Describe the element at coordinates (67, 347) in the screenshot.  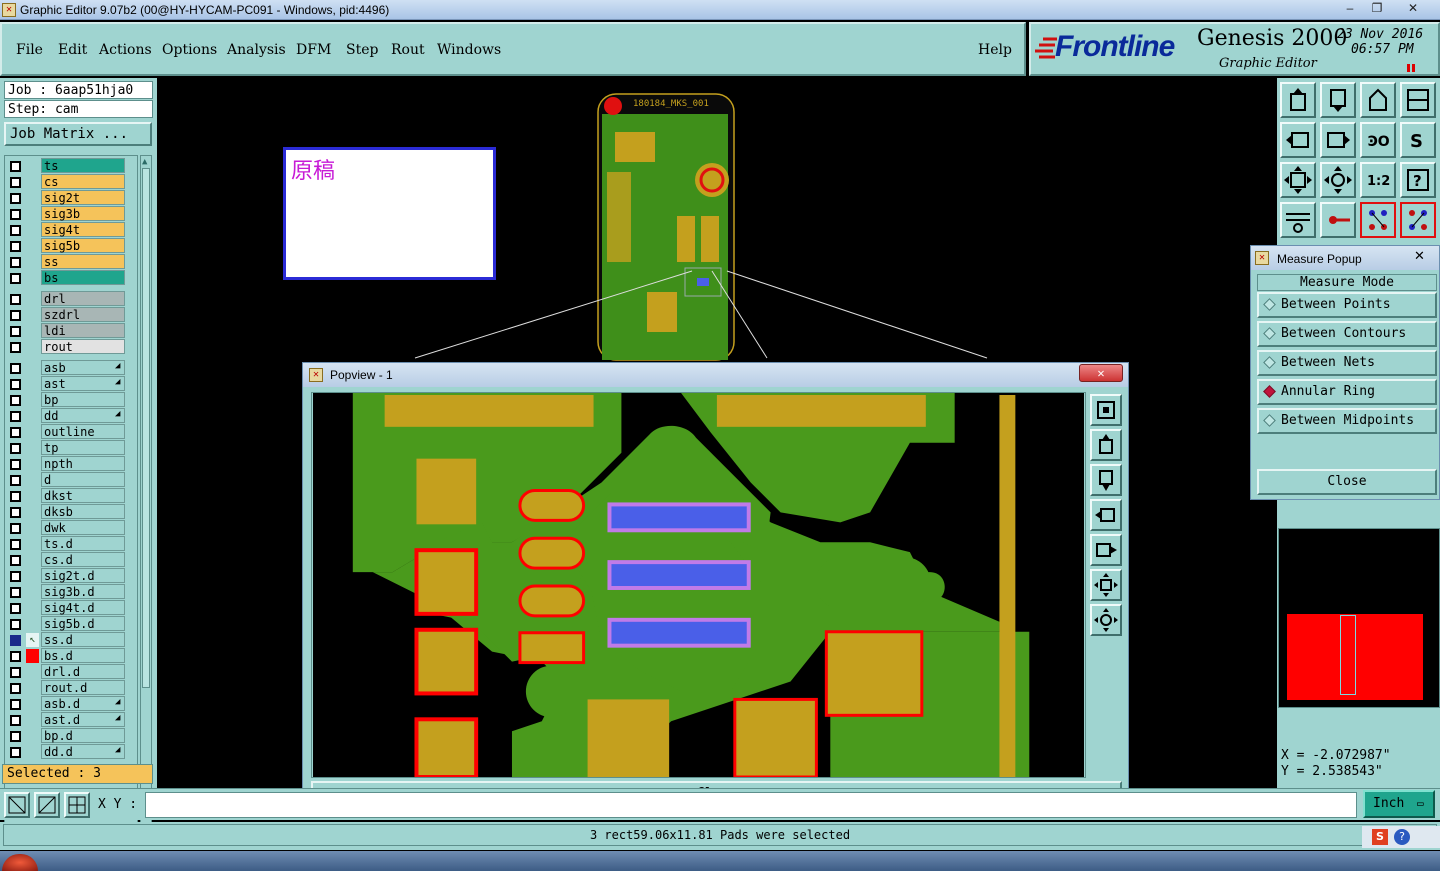
I see `layer-row: rout` at that location.